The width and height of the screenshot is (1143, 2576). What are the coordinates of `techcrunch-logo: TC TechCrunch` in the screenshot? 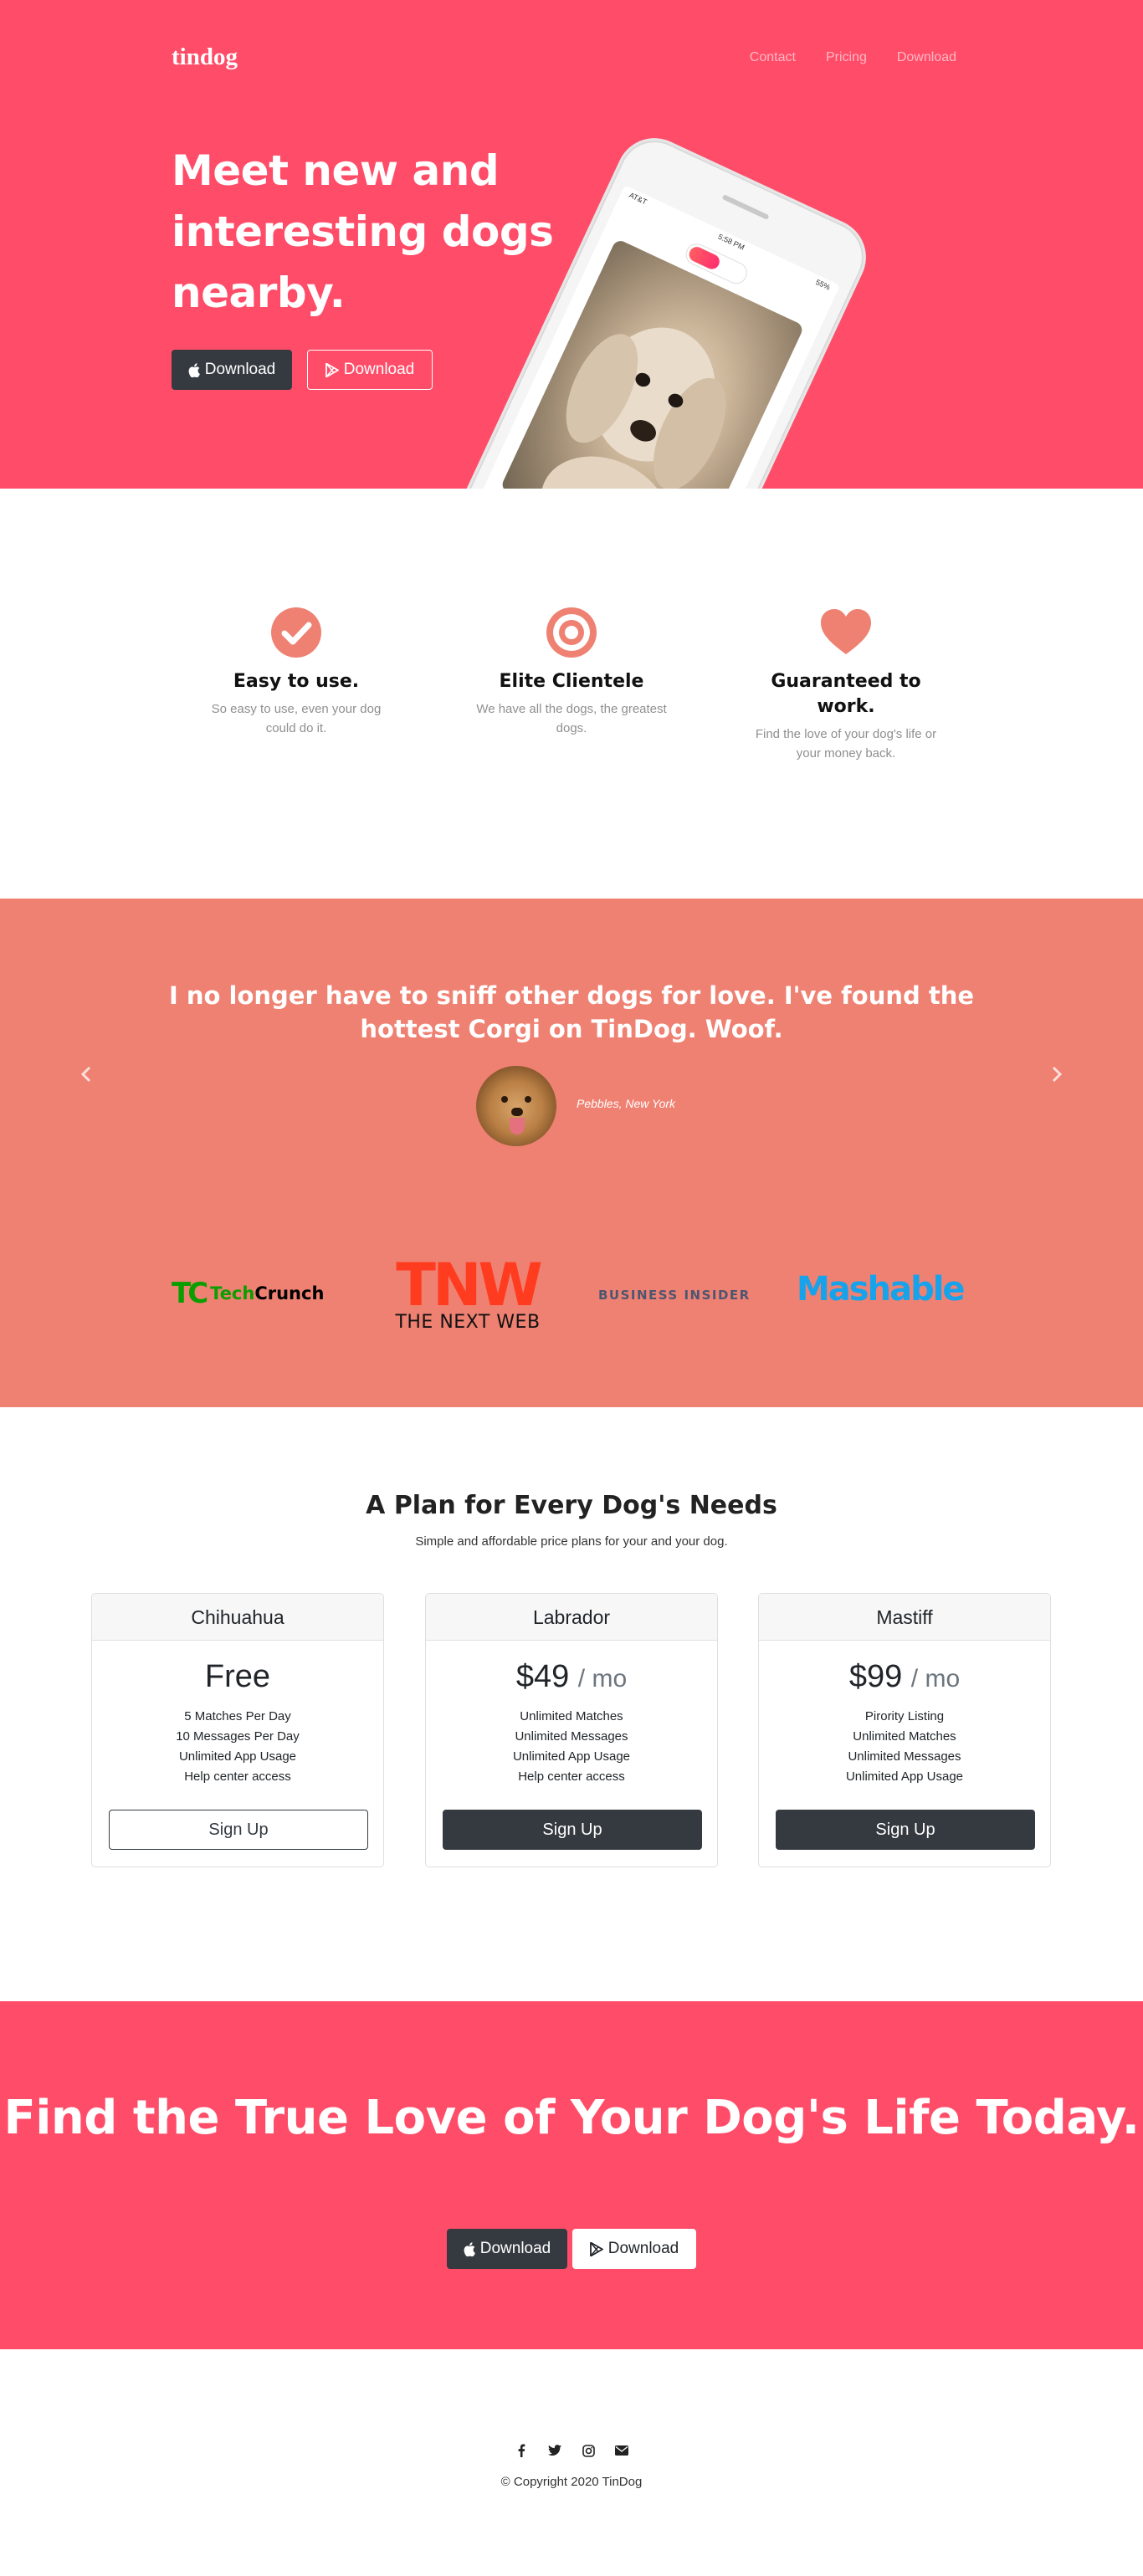 It's located at (248, 1293).